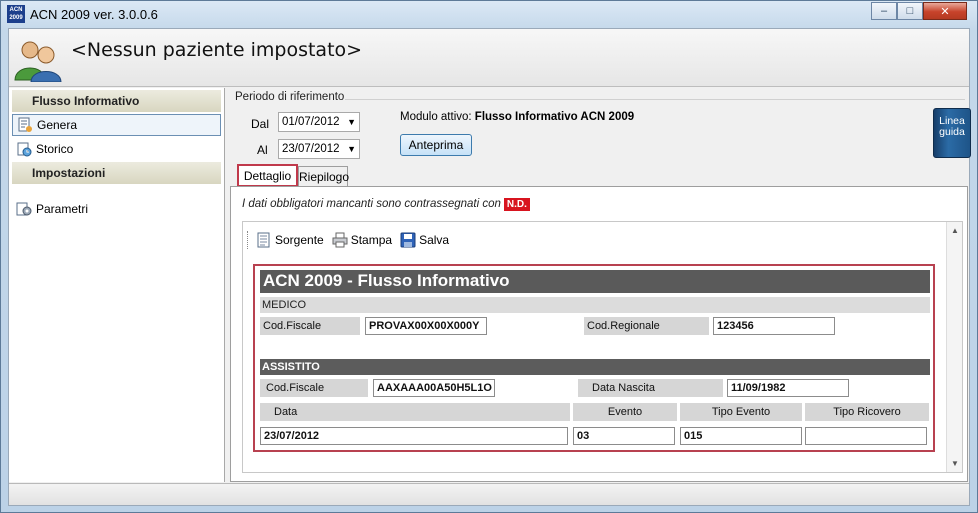 The image size is (978, 513). Describe the element at coordinates (314, 388) in the screenshot. I see `assistito-cf-label: Cod.Fiscale` at that location.